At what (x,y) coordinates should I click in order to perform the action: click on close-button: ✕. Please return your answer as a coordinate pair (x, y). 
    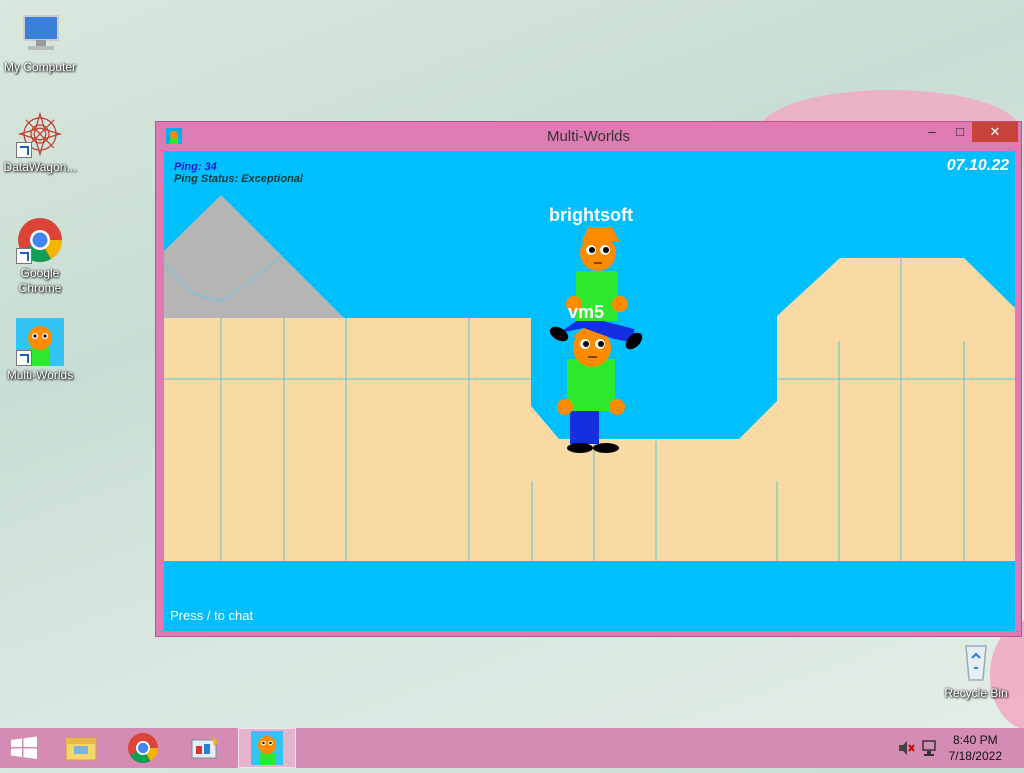
    Looking at the image, I should click on (995, 132).